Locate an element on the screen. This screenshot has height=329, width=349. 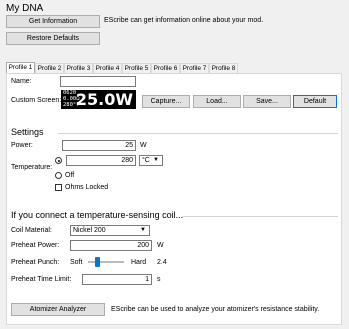
app-title: My DNA is located at coordinates (25, 8).